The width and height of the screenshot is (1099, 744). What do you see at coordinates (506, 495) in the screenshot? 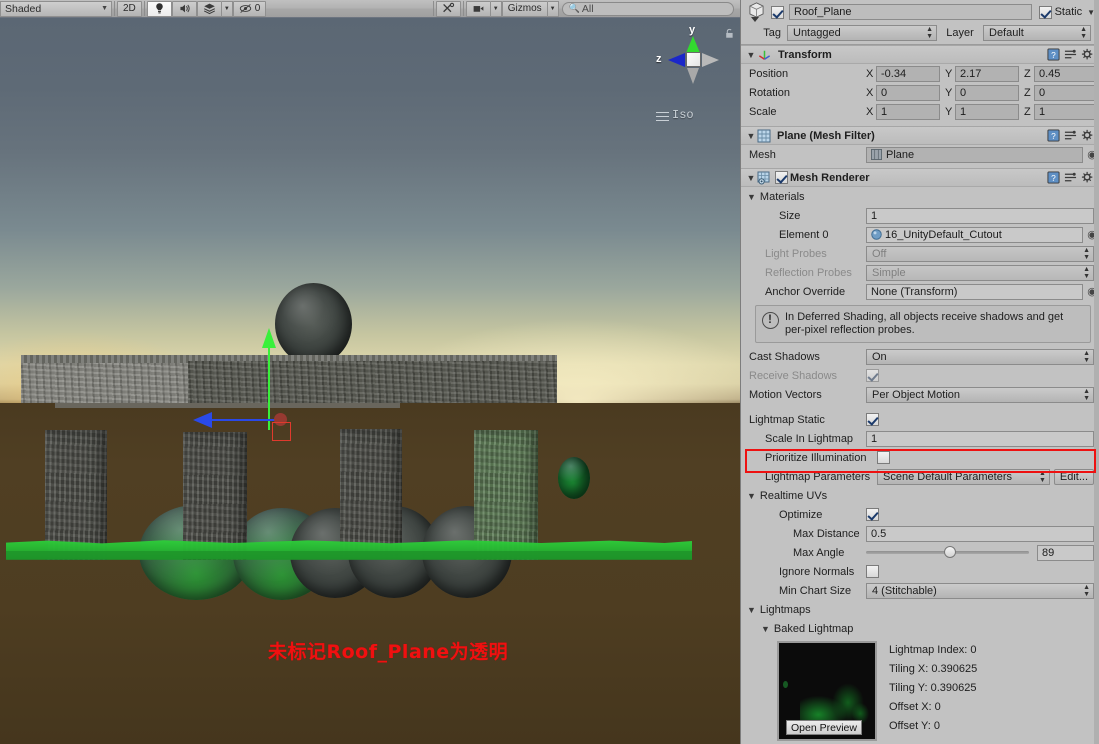
I see `pillar-4-green` at bounding box center [506, 495].